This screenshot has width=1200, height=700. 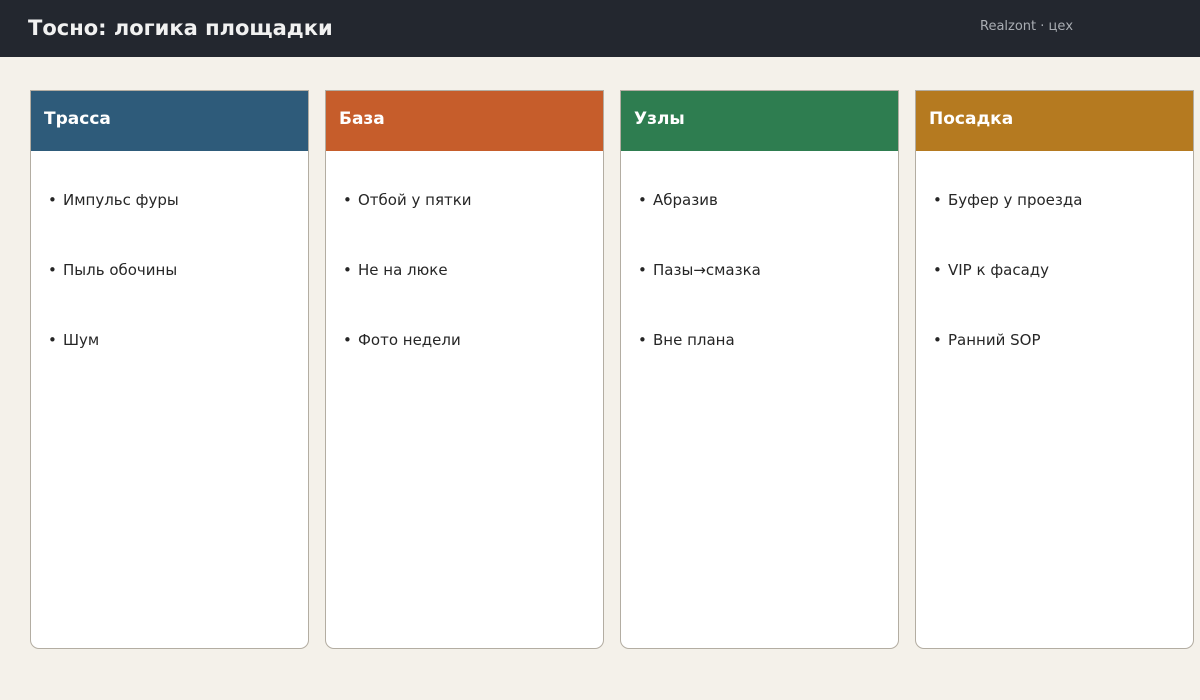 I want to click on top-bar: Тосно: логика площадки Realzont · цех, so click(x=600, y=28).